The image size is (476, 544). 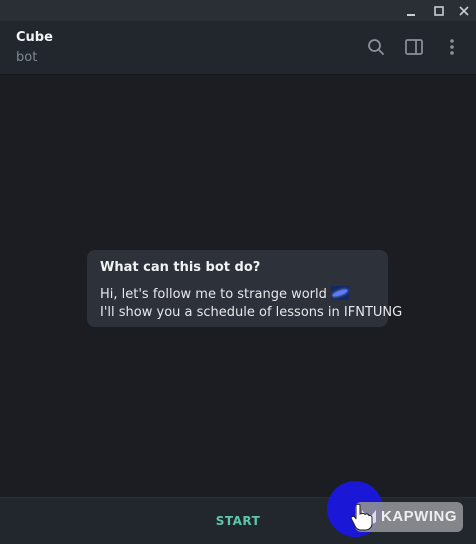 I want to click on more-options-button, so click(x=452, y=47).